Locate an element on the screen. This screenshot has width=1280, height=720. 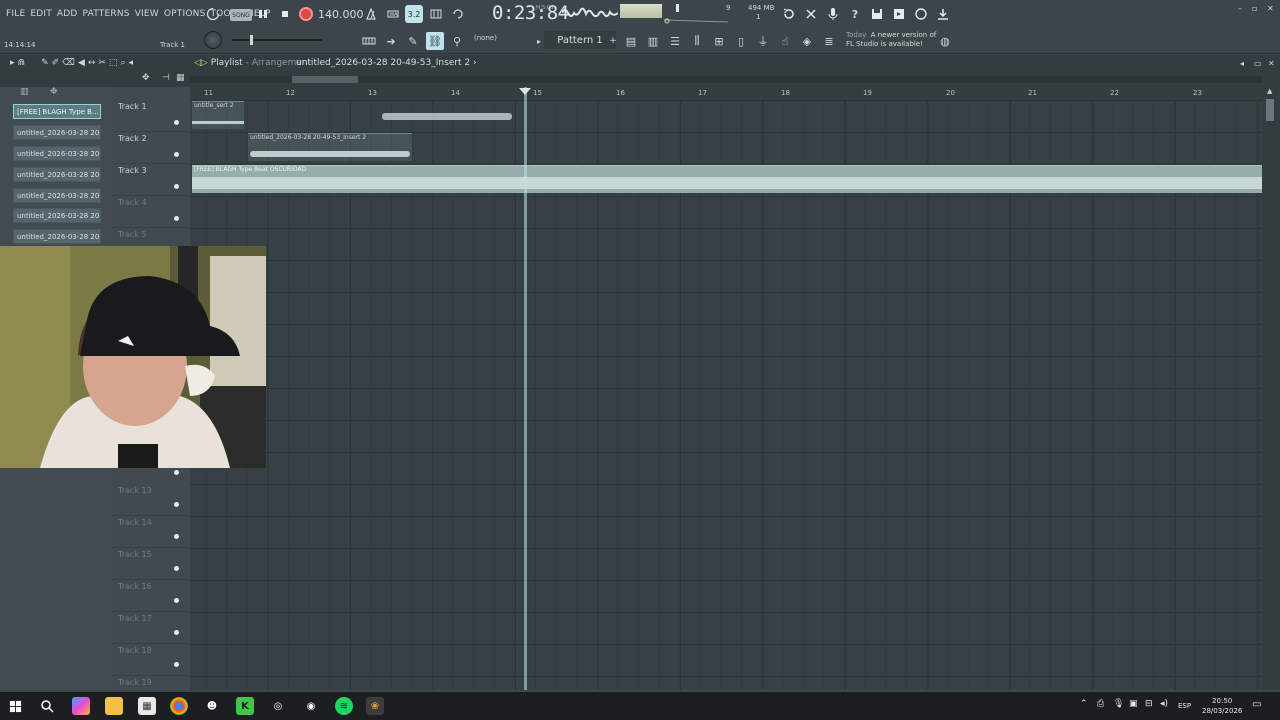
mute-icon: ◀ is located at coordinates (81, 63).